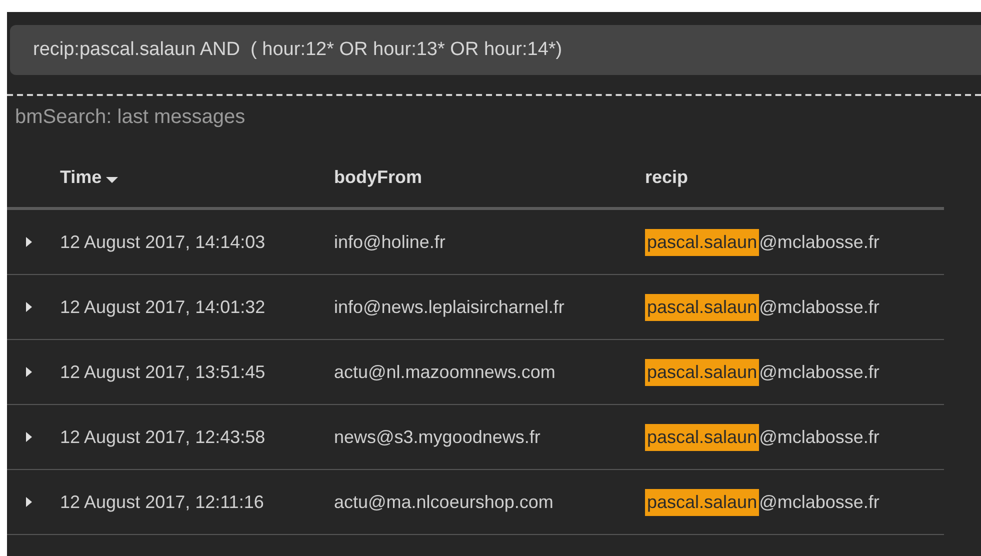 This screenshot has width=981, height=556. What do you see at coordinates (163, 437) in the screenshot?
I see `table-cell-text: 12 August 2017, 12:43:58` at bounding box center [163, 437].